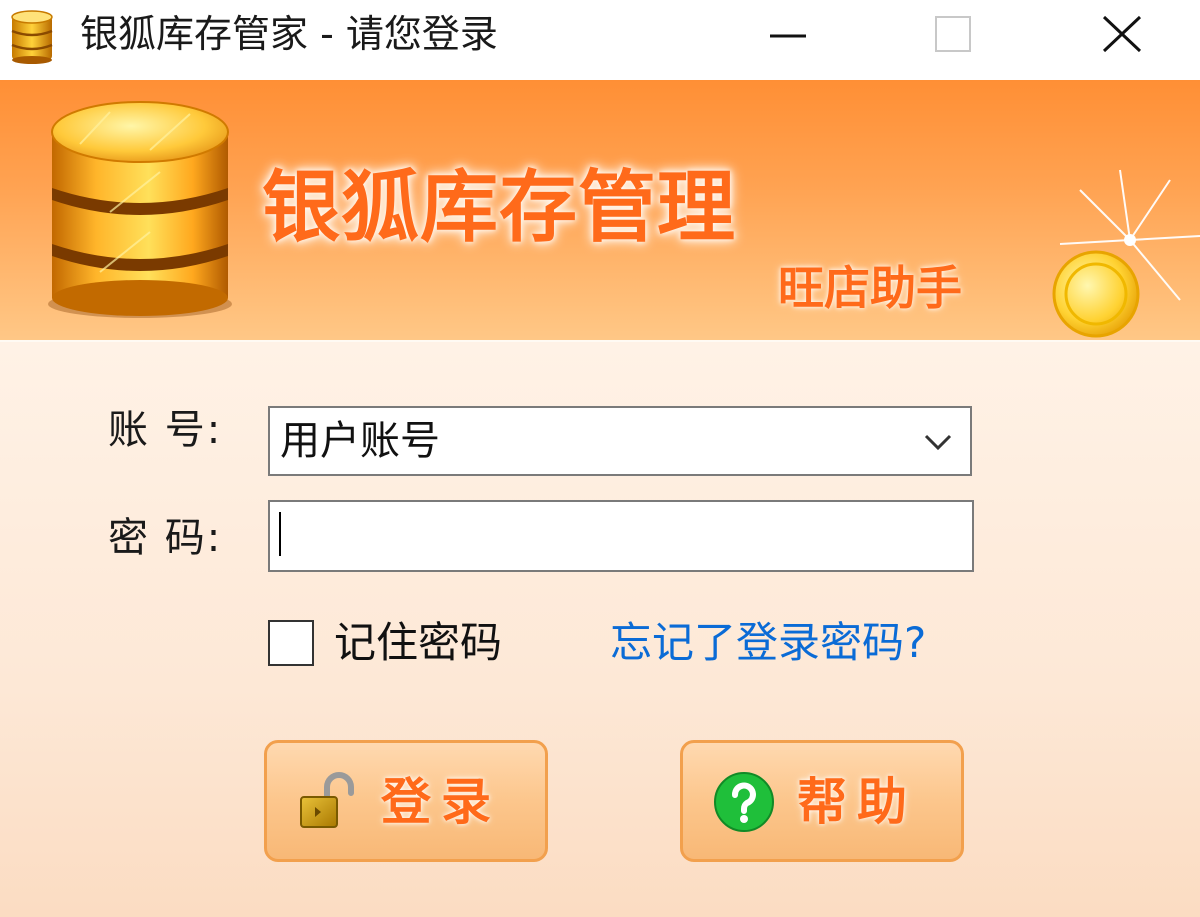 The height and width of the screenshot is (917, 1200). What do you see at coordinates (280, 534) in the screenshot?
I see `text-caret` at bounding box center [280, 534].